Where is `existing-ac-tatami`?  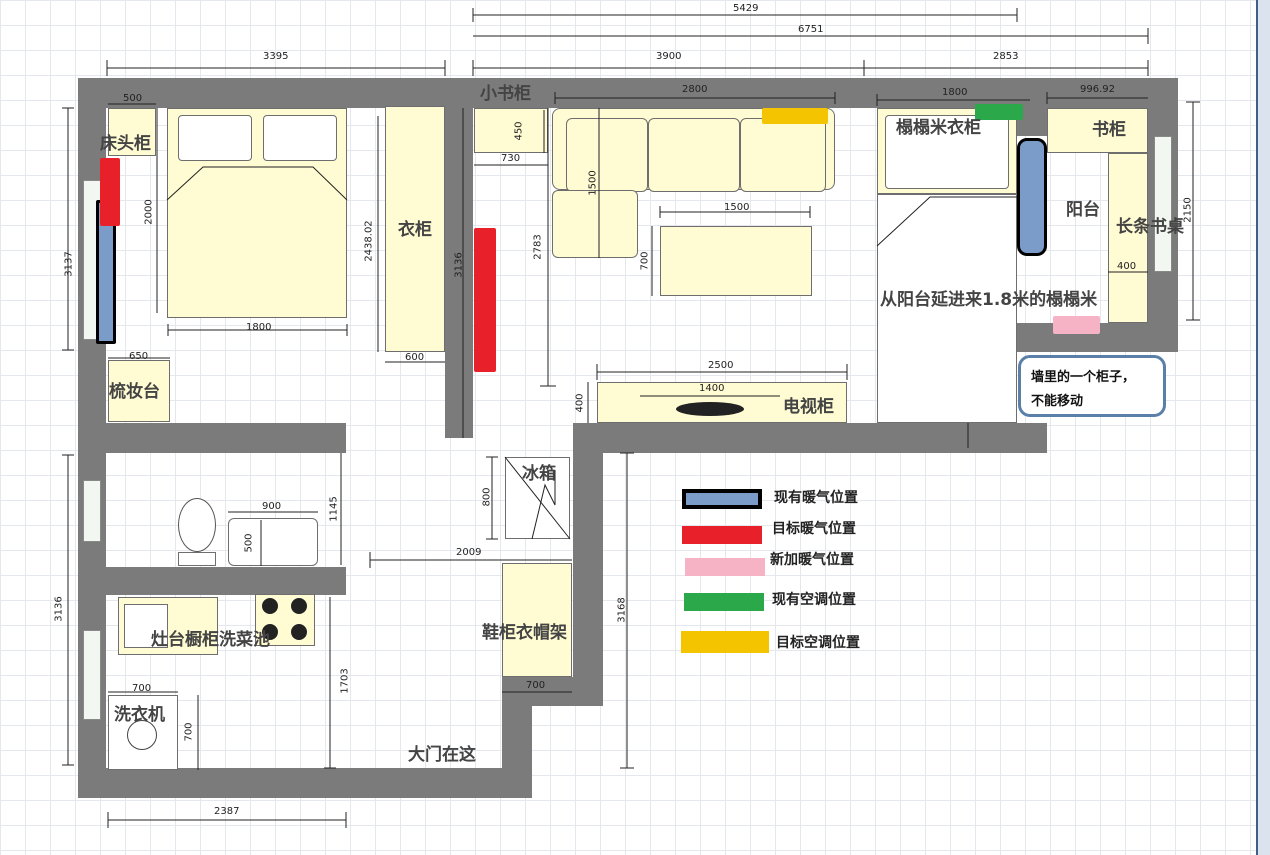
existing-ac-tatami is located at coordinates (999, 112).